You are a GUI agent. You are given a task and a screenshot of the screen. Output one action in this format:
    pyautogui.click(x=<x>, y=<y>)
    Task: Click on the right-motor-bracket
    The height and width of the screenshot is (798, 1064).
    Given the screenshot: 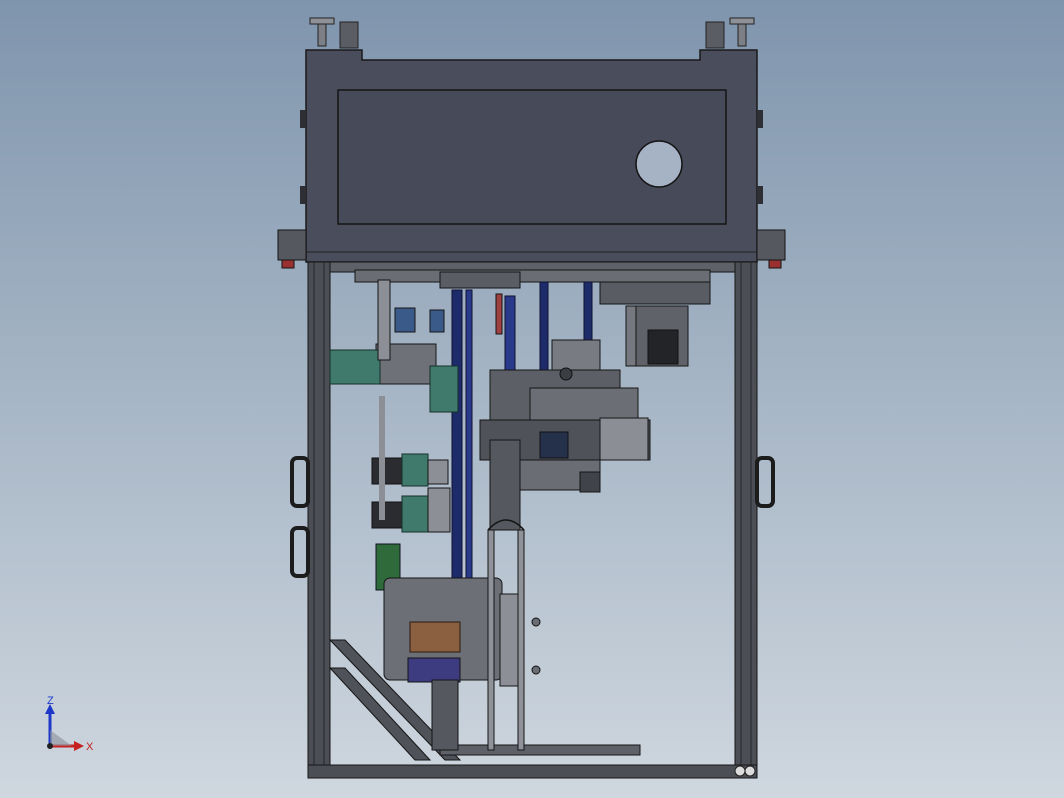 What is the action you would take?
    pyautogui.click(x=657, y=336)
    